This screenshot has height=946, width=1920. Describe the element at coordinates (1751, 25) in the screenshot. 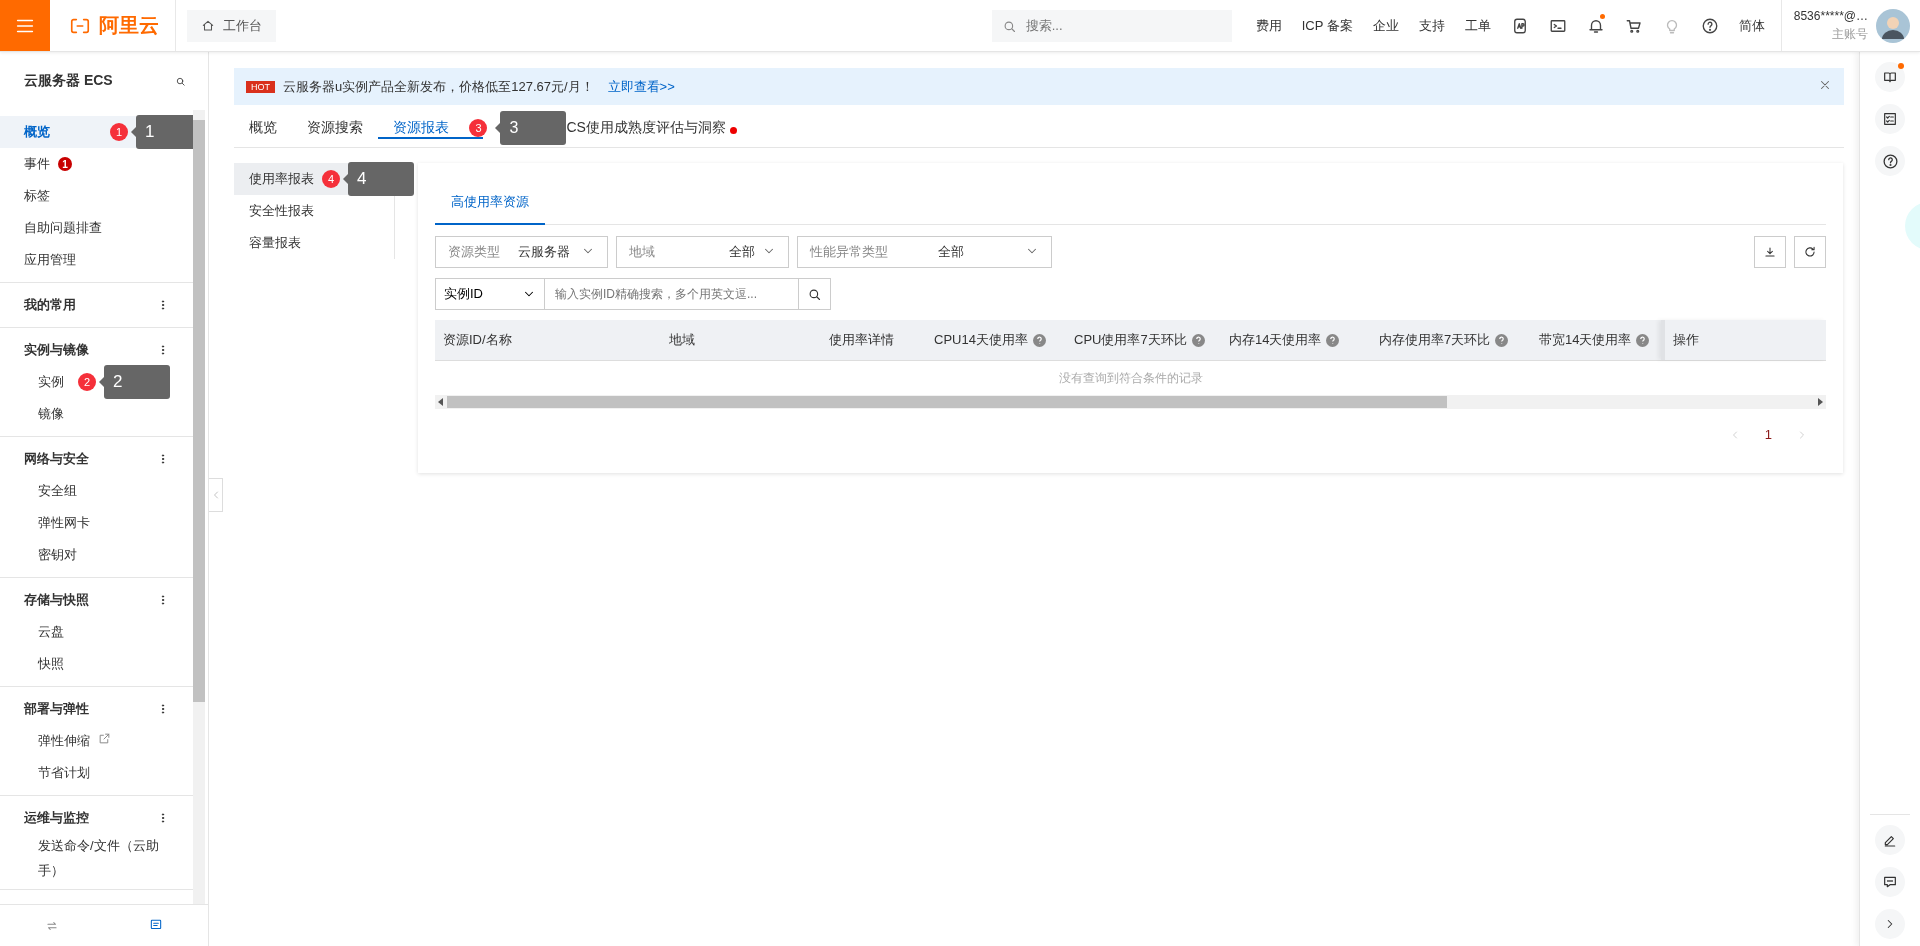

I see `language-link: 简体` at that location.